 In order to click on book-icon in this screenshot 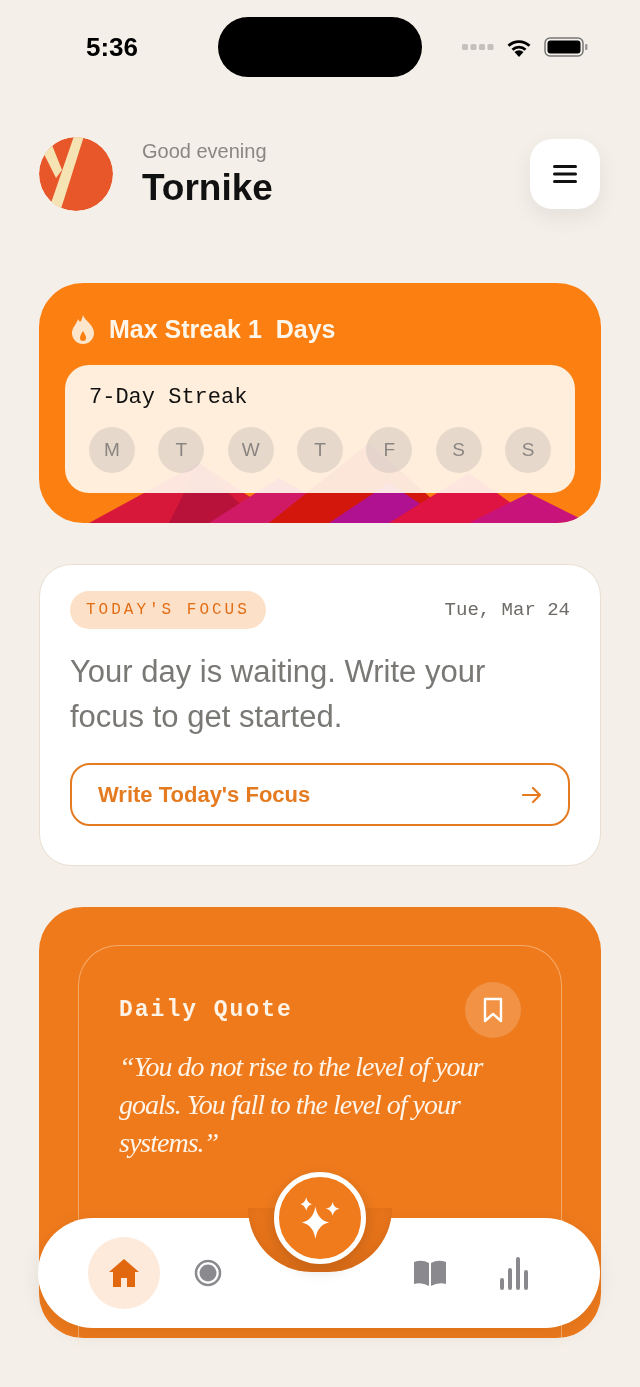, I will do `click(430, 1273)`.